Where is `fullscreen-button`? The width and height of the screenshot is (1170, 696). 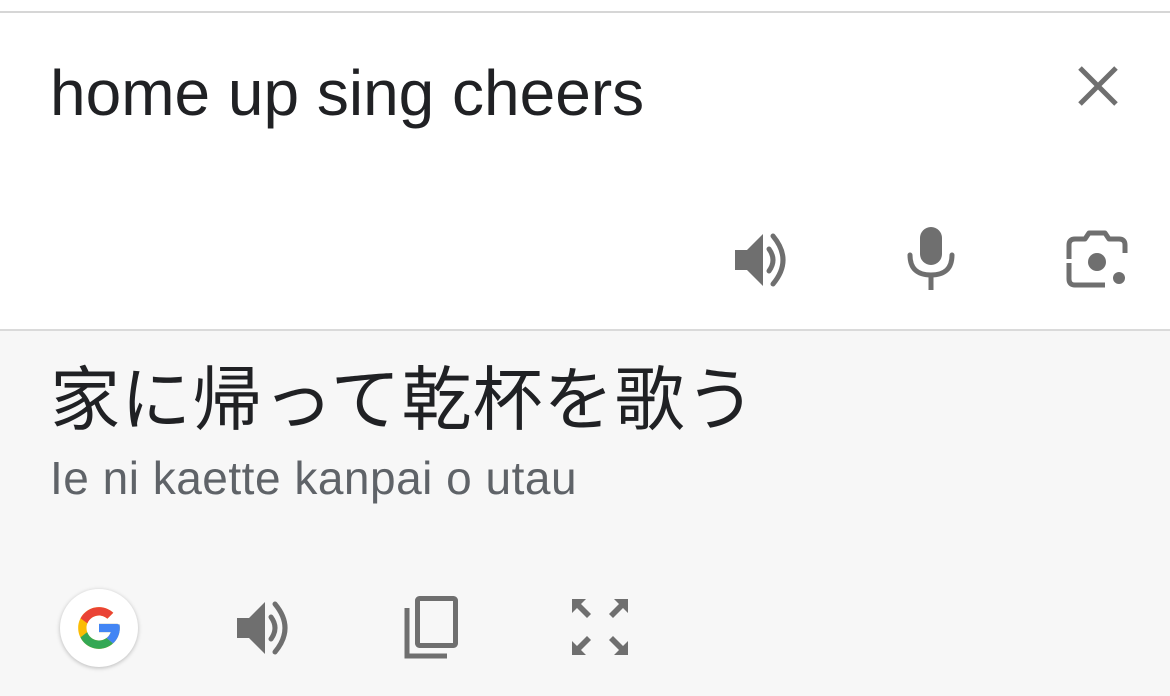
fullscreen-button is located at coordinates (600, 627).